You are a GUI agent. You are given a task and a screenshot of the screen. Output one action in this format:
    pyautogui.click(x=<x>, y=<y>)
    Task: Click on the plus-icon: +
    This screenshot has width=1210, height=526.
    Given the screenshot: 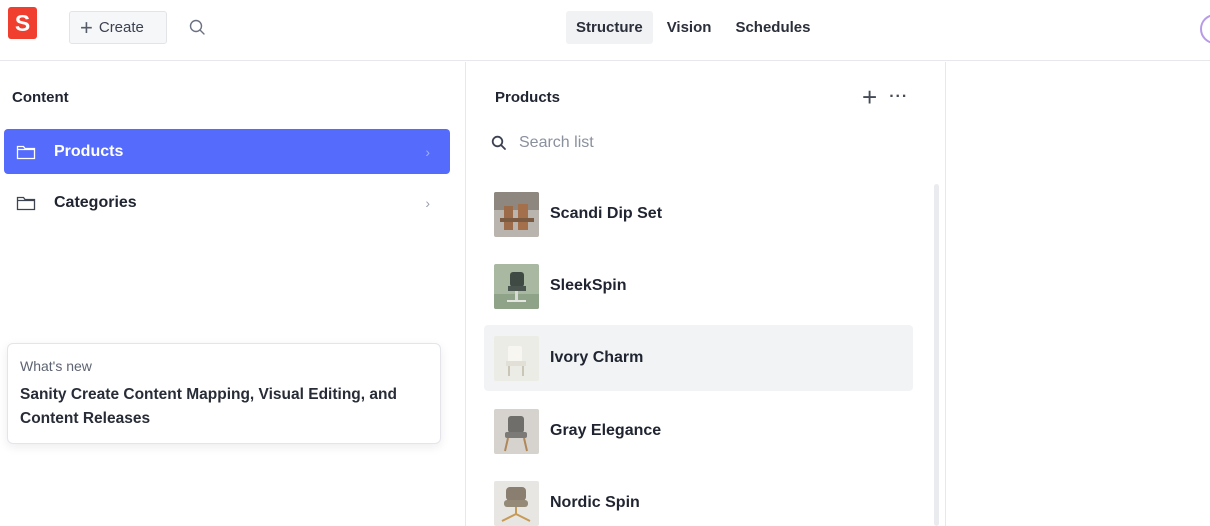 What is the action you would take?
    pyautogui.click(x=86, y=27)
    